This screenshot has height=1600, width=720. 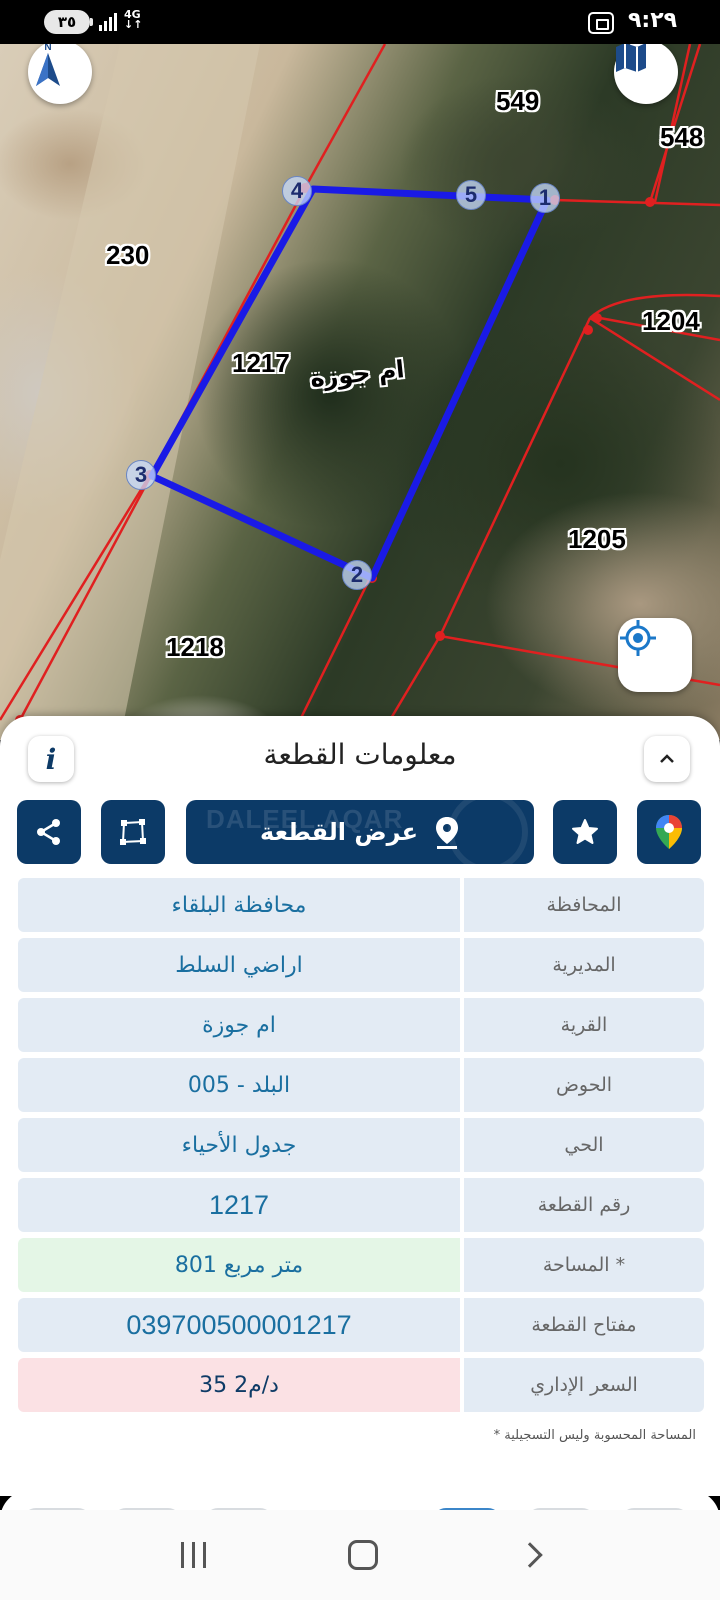 I want to click on table-row: جدول الأحياء الحي, so click(x=361, y=1145).